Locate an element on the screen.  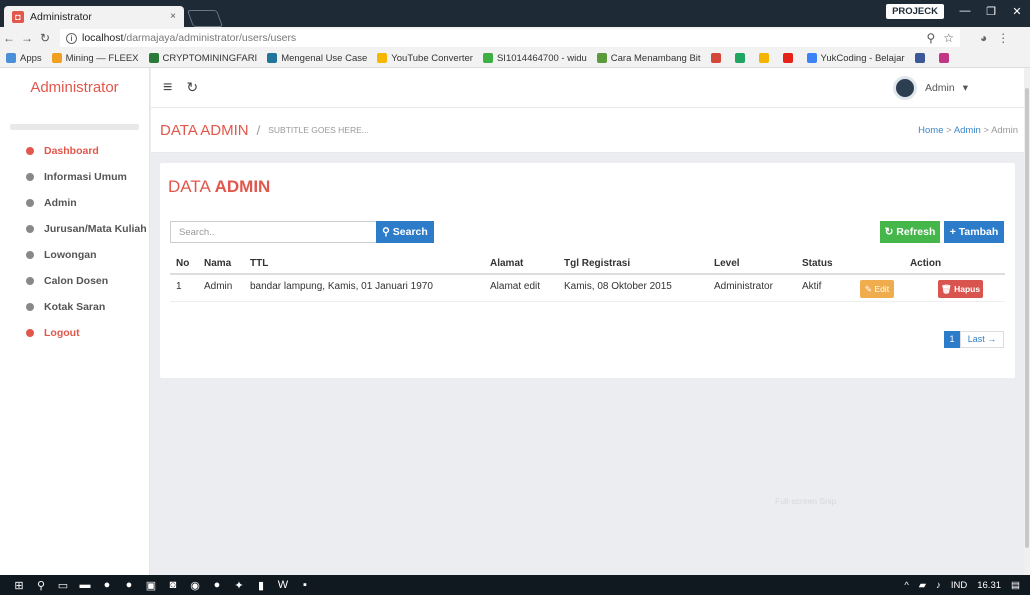
clock: 16.31 is located at coordinates (989, 585).